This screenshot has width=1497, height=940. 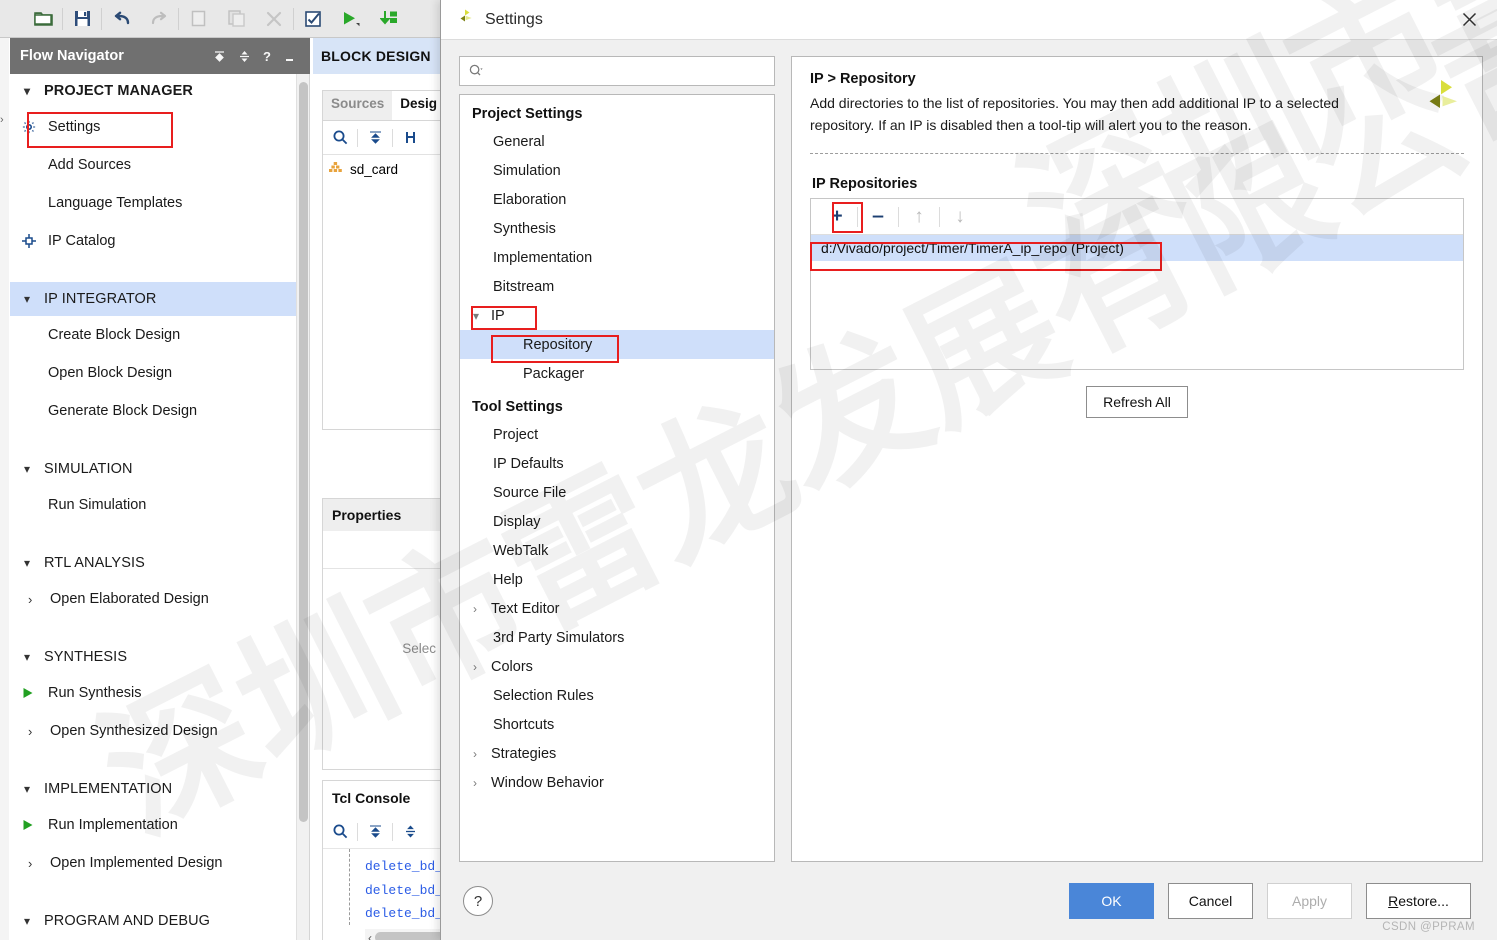 I want to click on settings-tree-item-strategies: › Strategies, so click(x=617, y=753).